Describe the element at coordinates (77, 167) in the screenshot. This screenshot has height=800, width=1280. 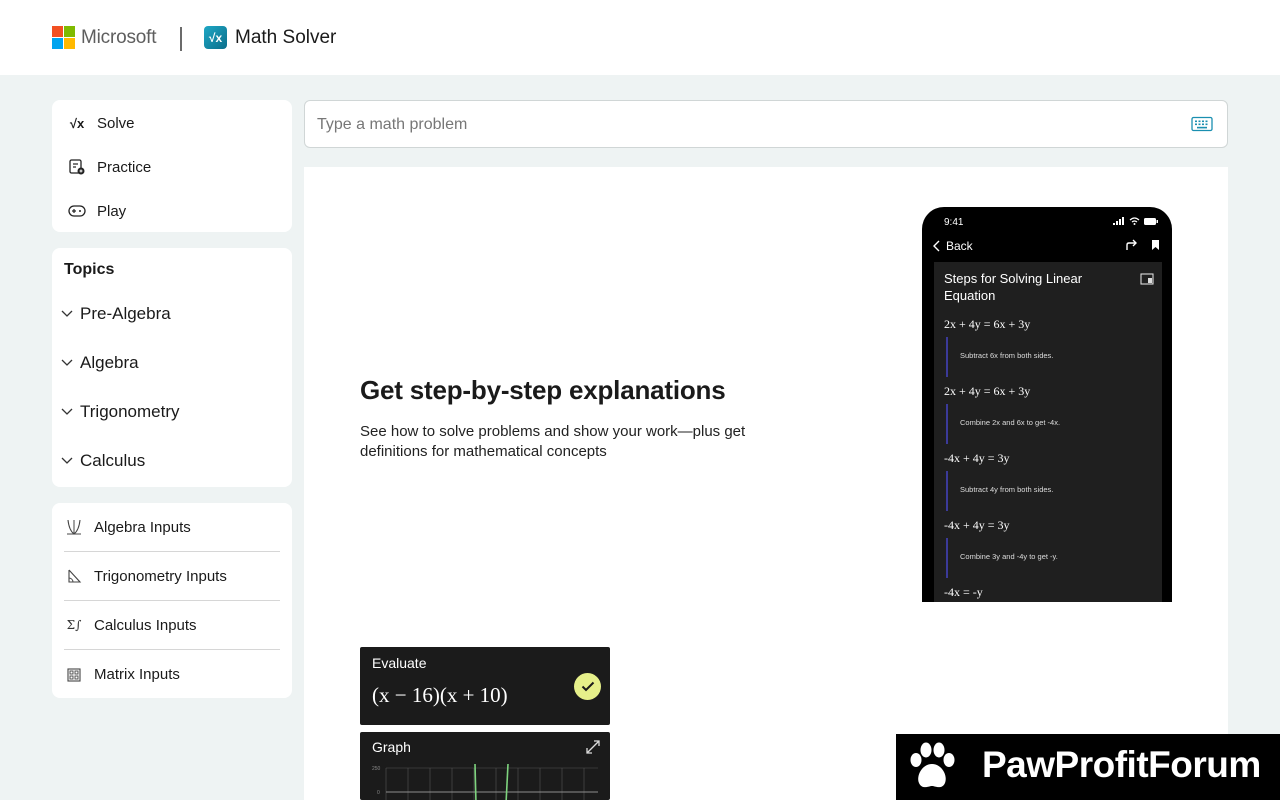
I see `practice-icon` at that location.